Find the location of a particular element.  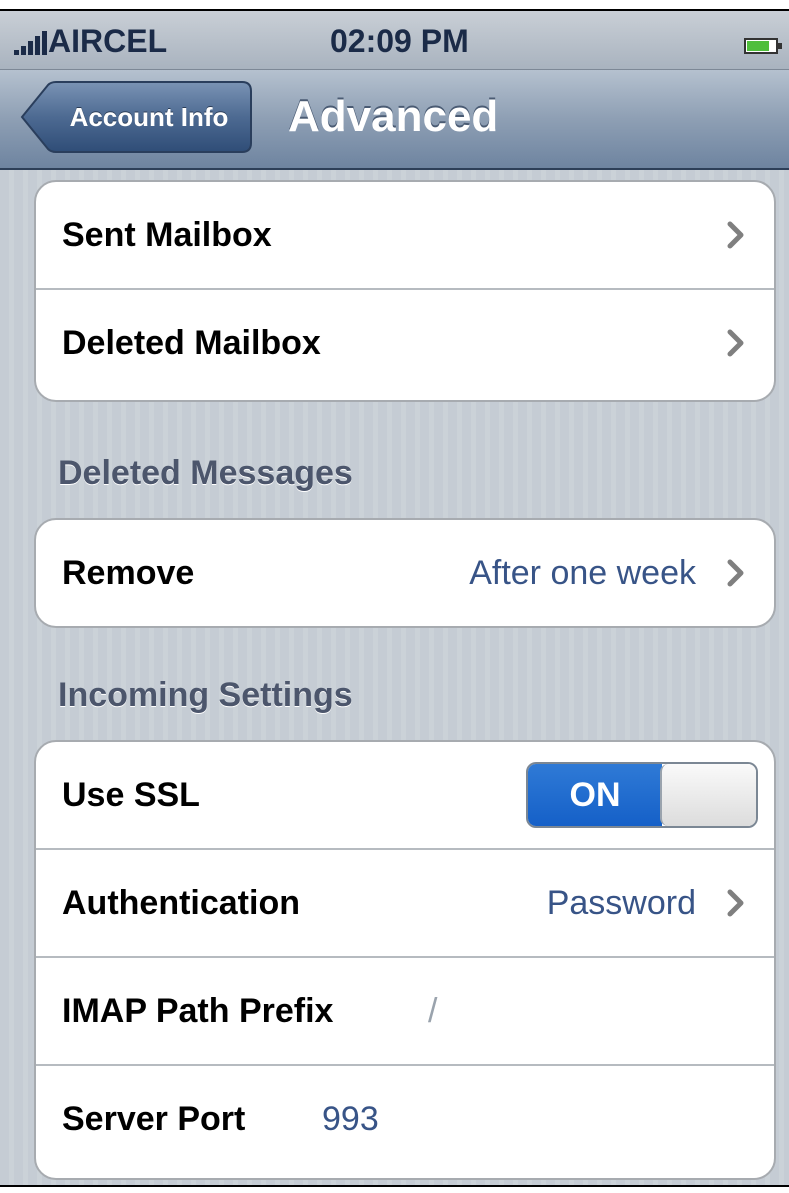

imap-path-prefix-row: IMAP Path Prefix / is located at coordinates (405, 1012).